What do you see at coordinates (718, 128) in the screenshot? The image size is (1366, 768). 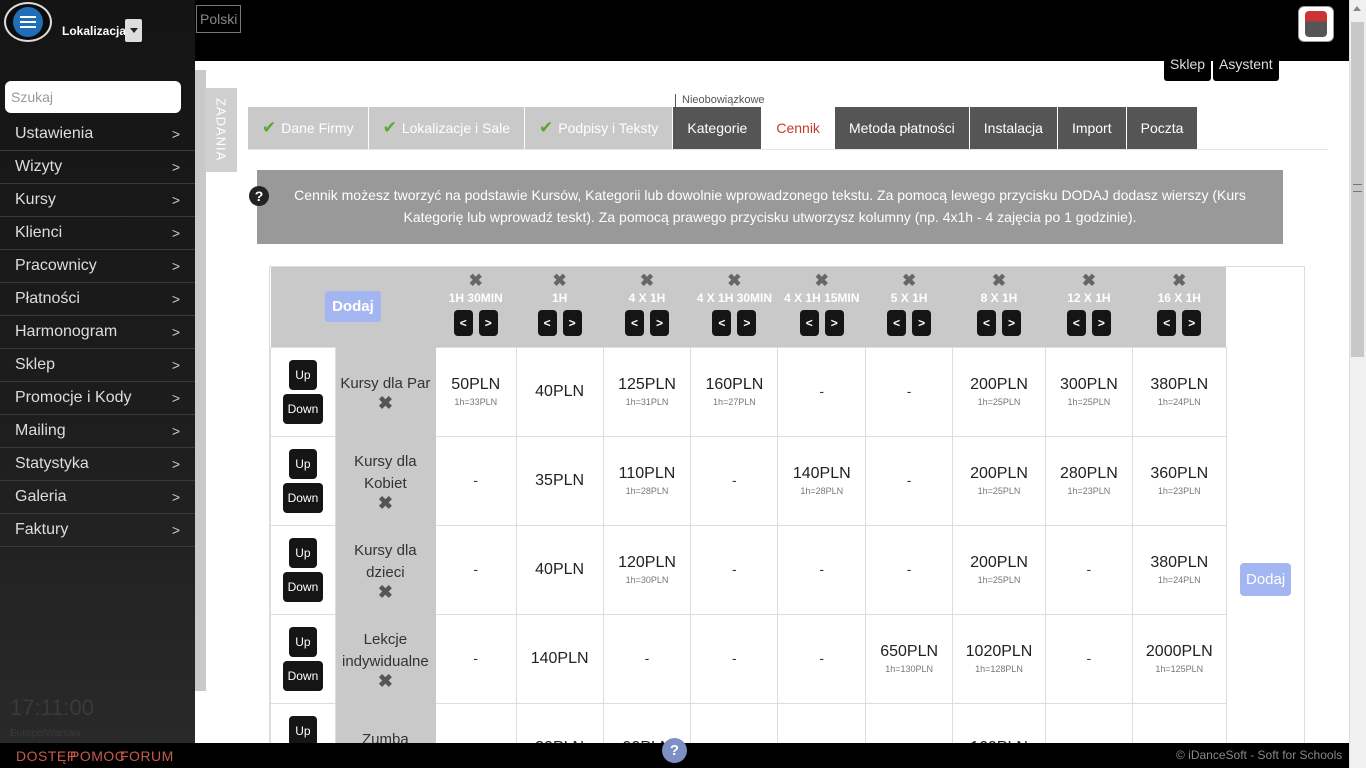 I see `tab-3: Kategorie` at bounding box center [718, 128].